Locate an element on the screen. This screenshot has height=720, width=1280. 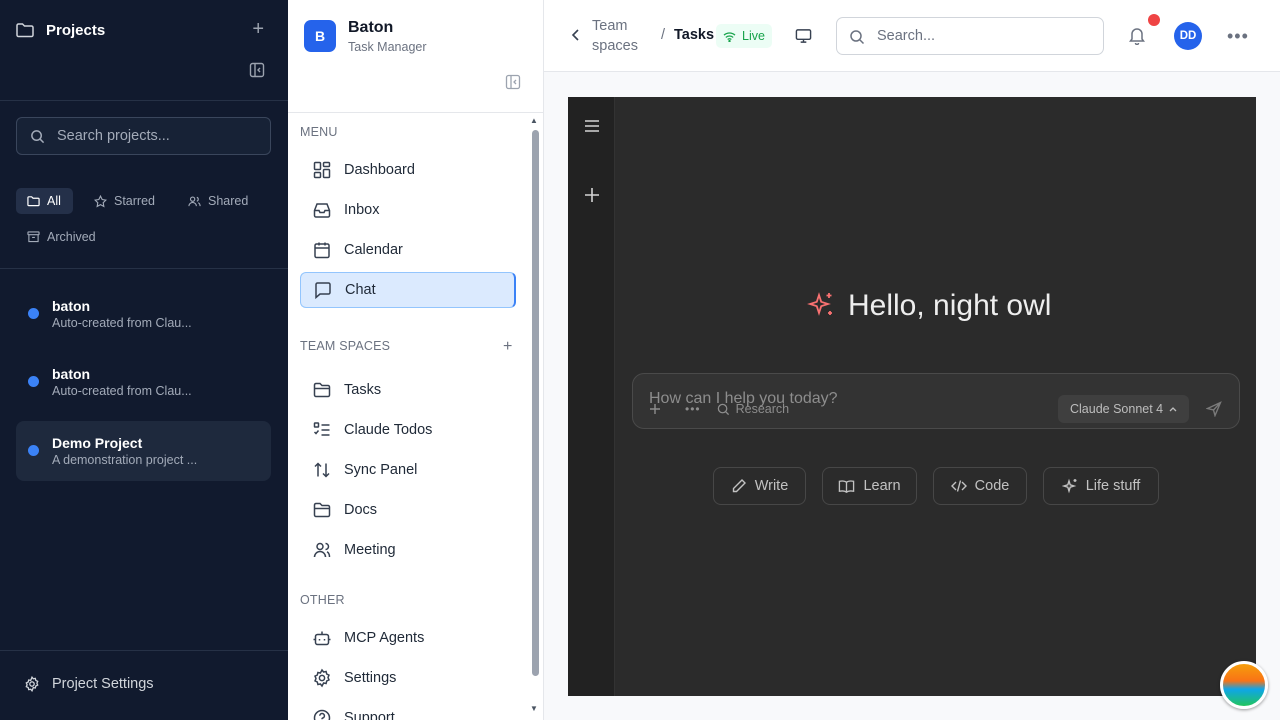
chip-life-stuff: Life stuff is located at coordinates (1101, 486).